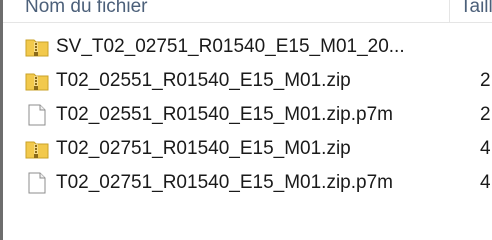 The width and height of the screenshot is (492, 240). I want to click on file-row: T02_02751_R01540_E15_M01.zip.p7m 4, so click(247, 183).